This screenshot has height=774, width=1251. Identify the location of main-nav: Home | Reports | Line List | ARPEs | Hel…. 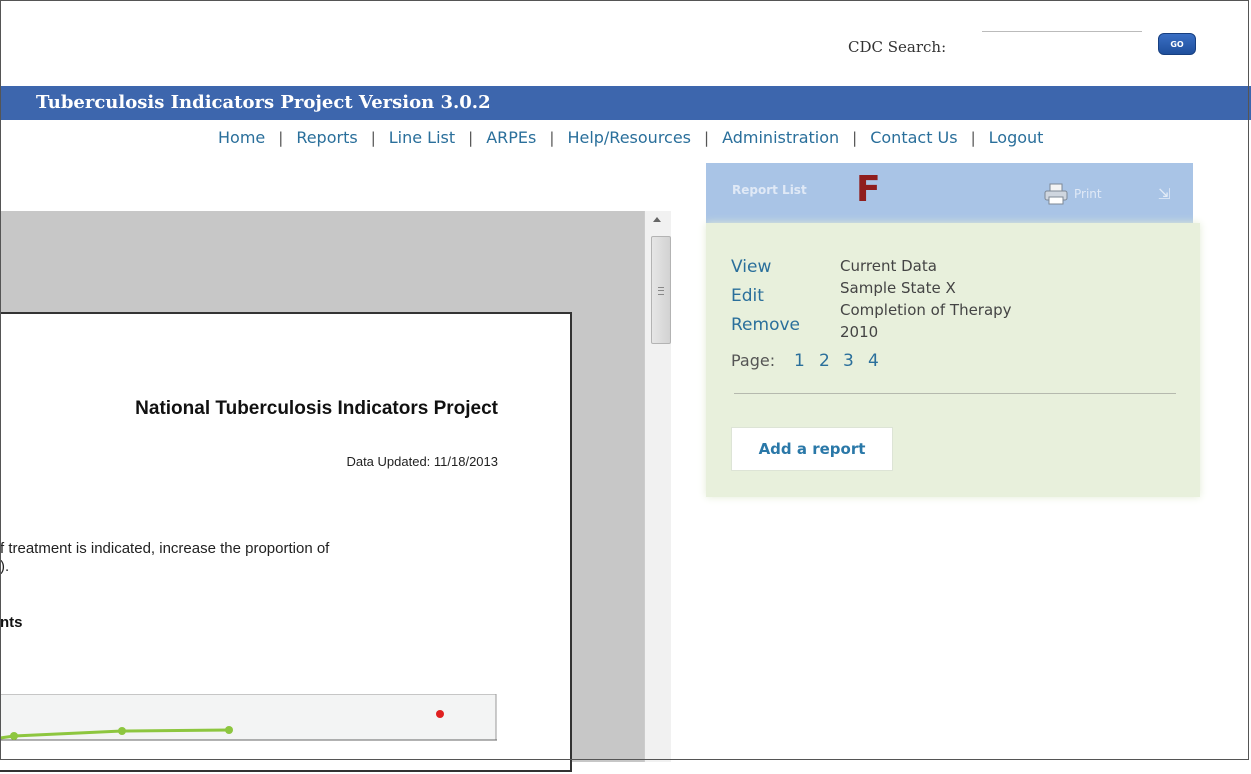
(728, 137).